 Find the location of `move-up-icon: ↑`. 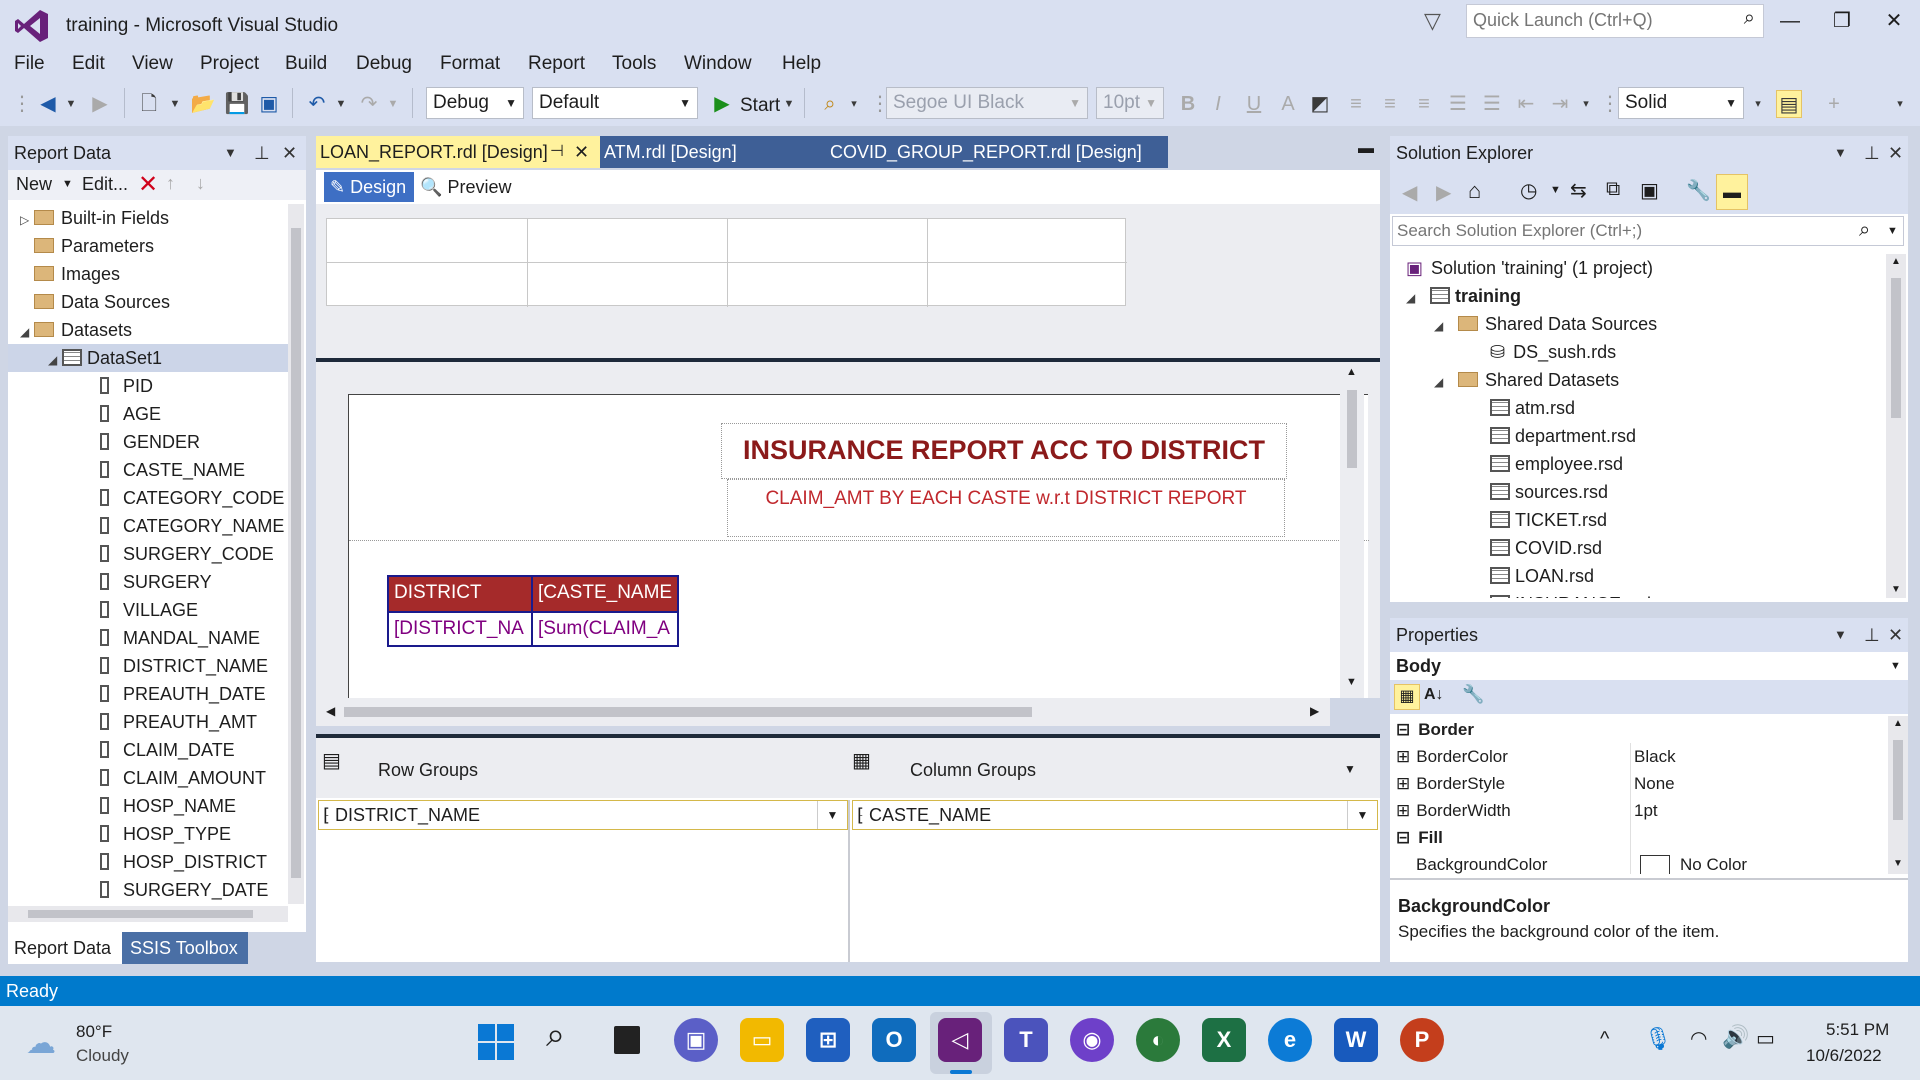

move-up-icon: ↑ is located at coordinates (170, 183).